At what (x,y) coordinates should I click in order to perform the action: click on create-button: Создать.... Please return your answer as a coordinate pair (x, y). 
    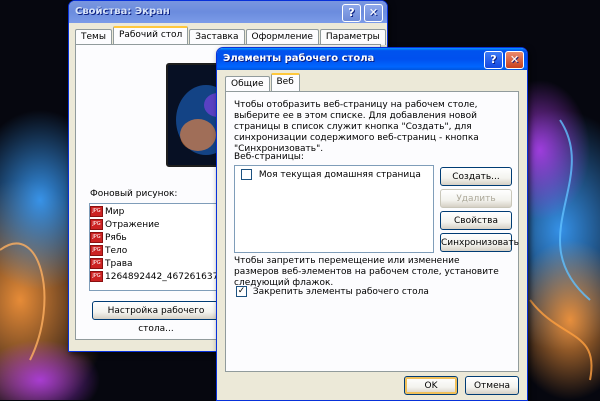
    Looking at the image, I should click on (476, 176).